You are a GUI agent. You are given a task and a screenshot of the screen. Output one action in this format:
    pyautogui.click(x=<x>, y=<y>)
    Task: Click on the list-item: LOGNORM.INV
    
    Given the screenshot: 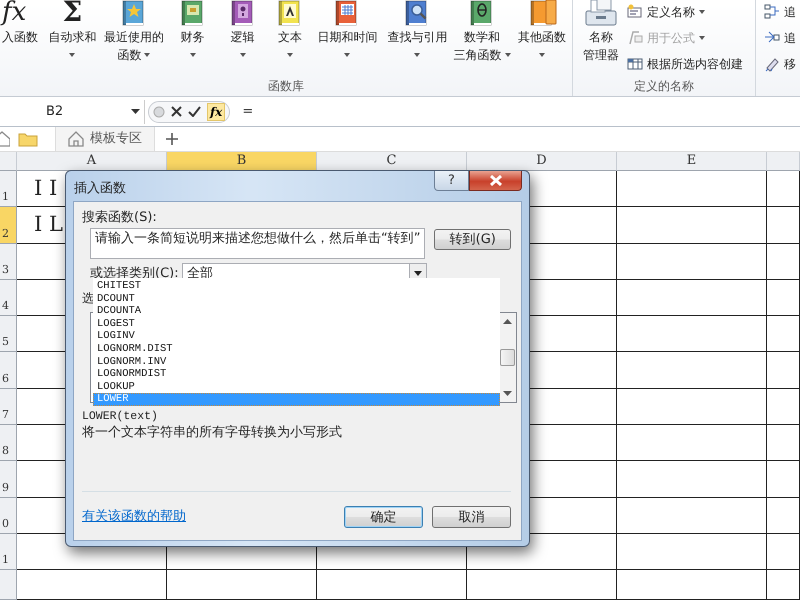 What is the action you would take?
    pyautogui.click(x=296, y=362)
    